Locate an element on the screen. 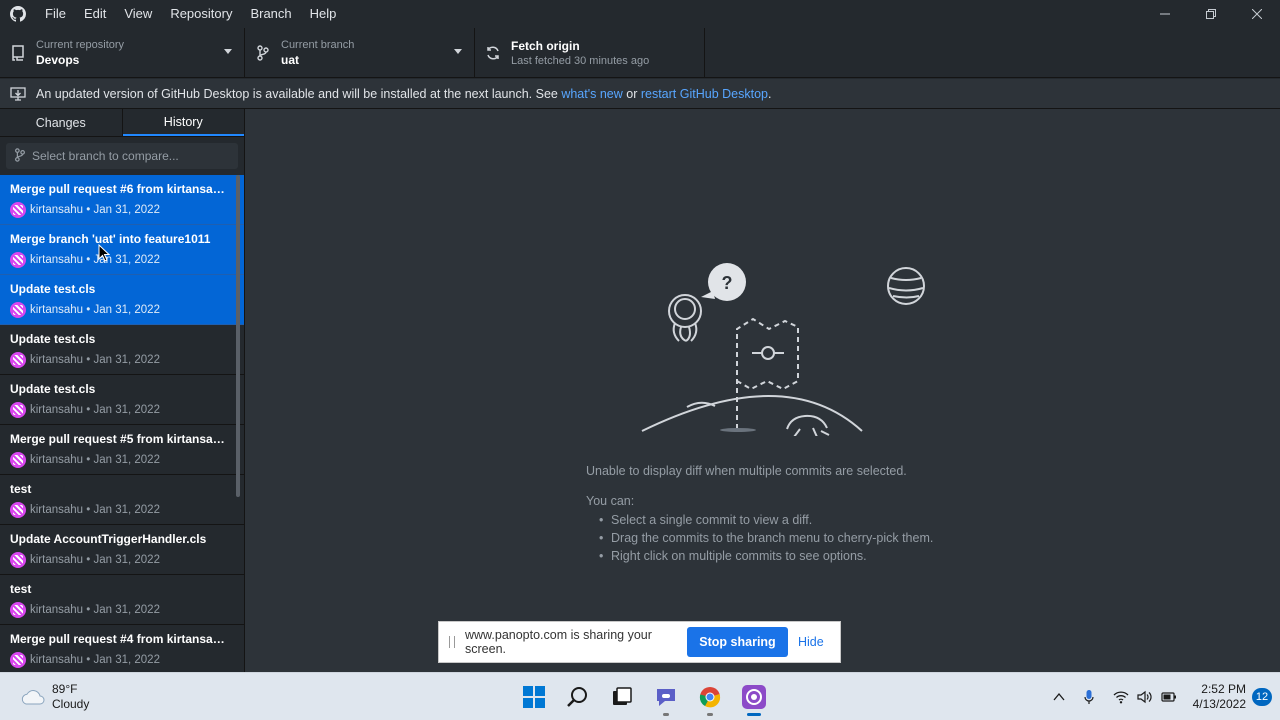  task-view-button is located at coordinates (622, 697).